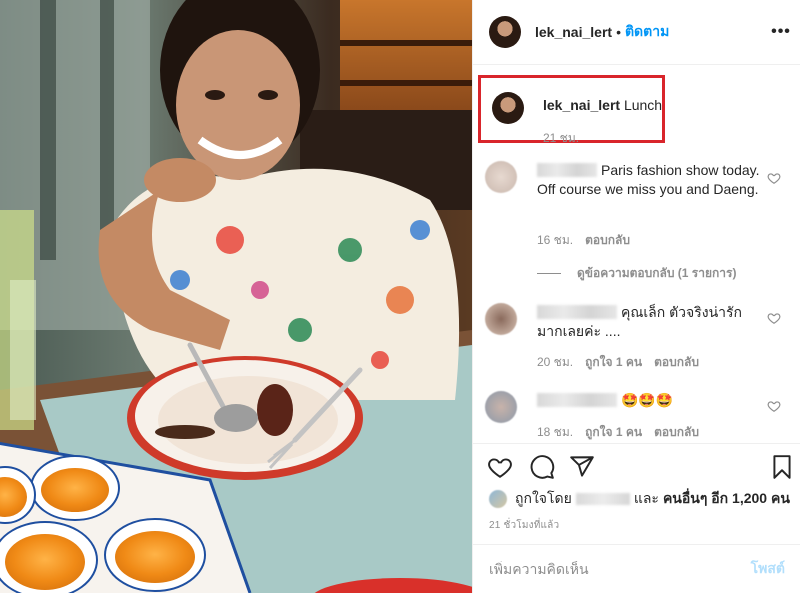 Image resolution: width=800 pixels, height=593 pixels. Describe the element at coordinates (651, 400) in the screenshot. I see `comment-text: 🤩🤩🤩` at that location.